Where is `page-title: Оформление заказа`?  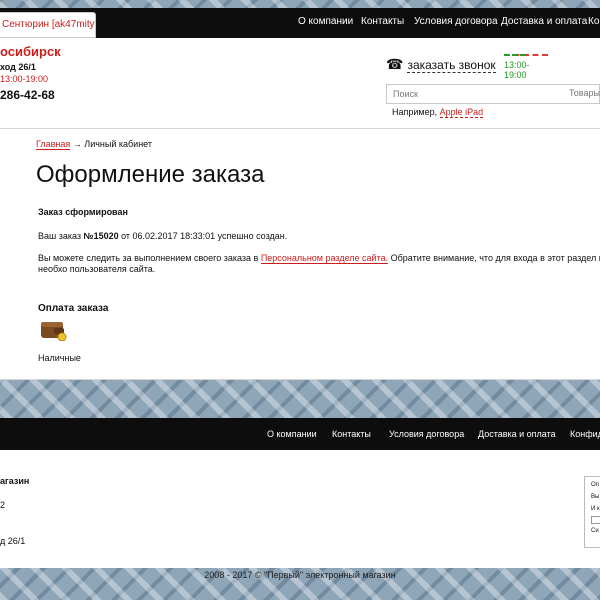 page-title: Оформление заказа is located at coordinates (150, 174).